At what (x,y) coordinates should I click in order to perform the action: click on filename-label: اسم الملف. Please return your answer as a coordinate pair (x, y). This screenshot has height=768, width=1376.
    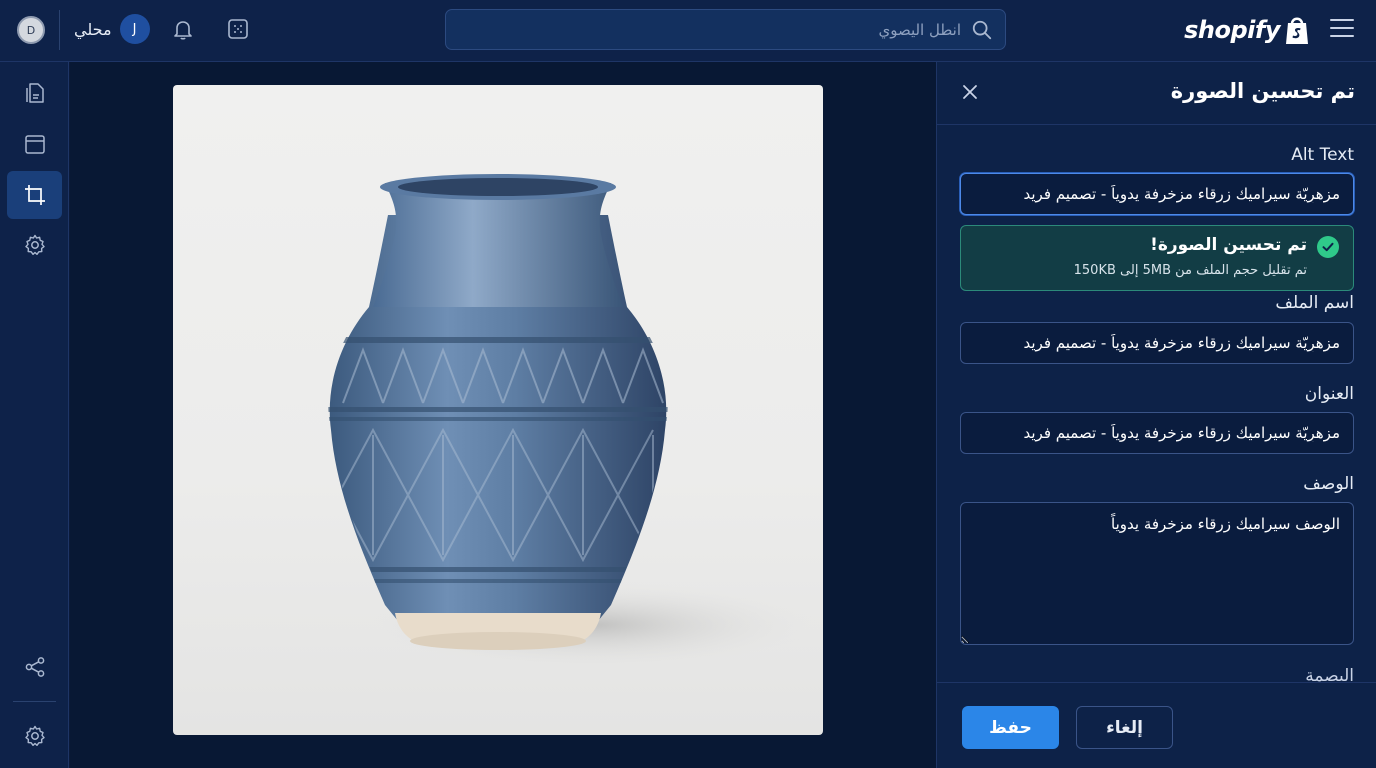
    Looking at the image, I should click on (1314, 303).